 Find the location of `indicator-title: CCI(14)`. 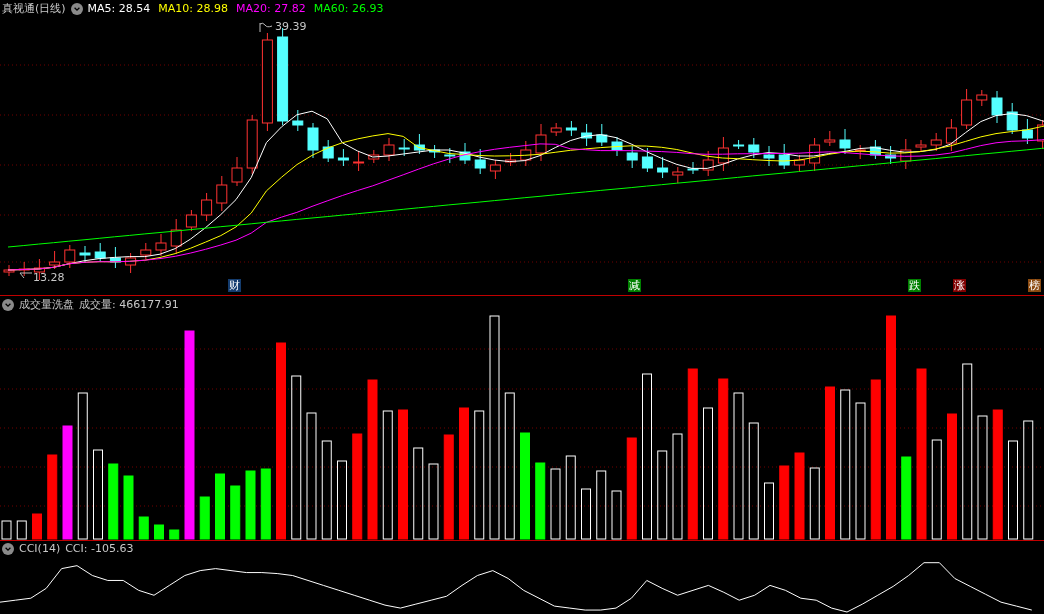

indicator-title: CCI(14) is located at coordinates (40, 548).